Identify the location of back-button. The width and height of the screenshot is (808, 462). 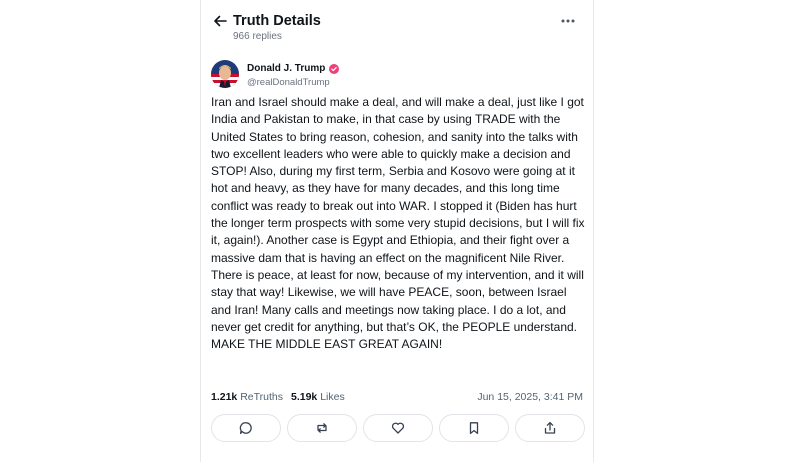
(220, 21).